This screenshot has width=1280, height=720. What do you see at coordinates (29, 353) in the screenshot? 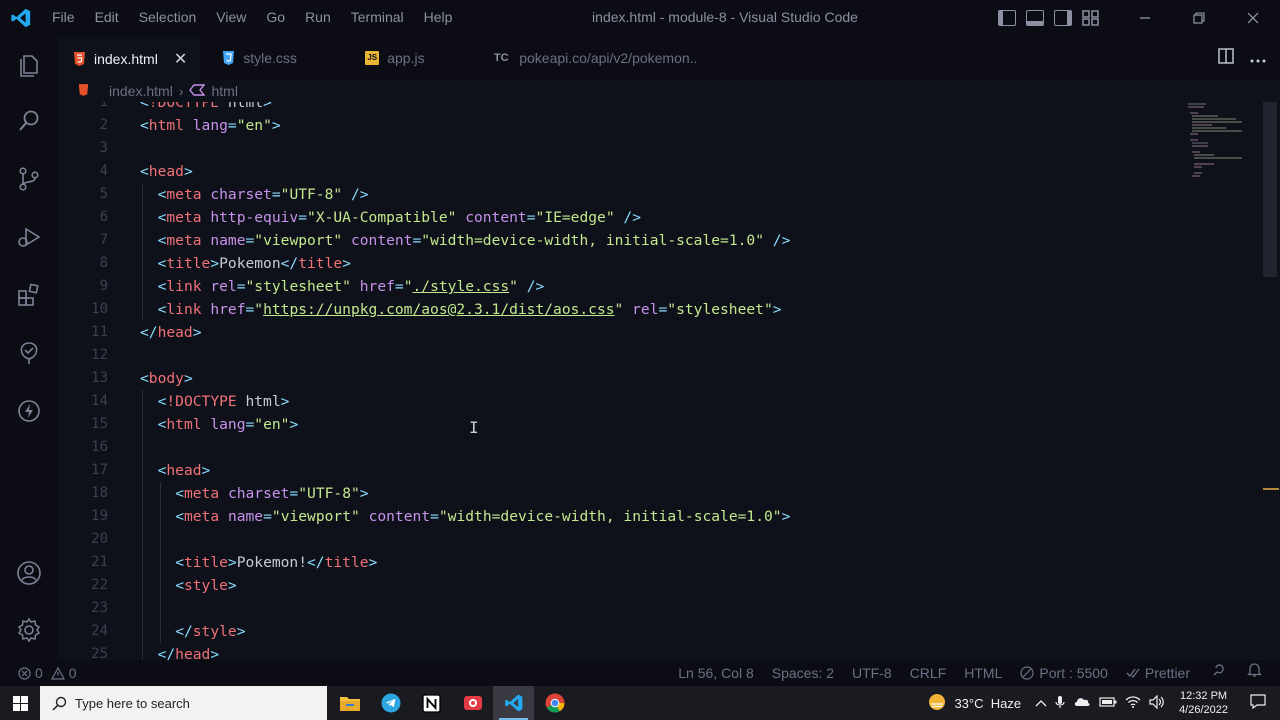
I see `remote-explorer-icon` at bounding box center [29, 353].